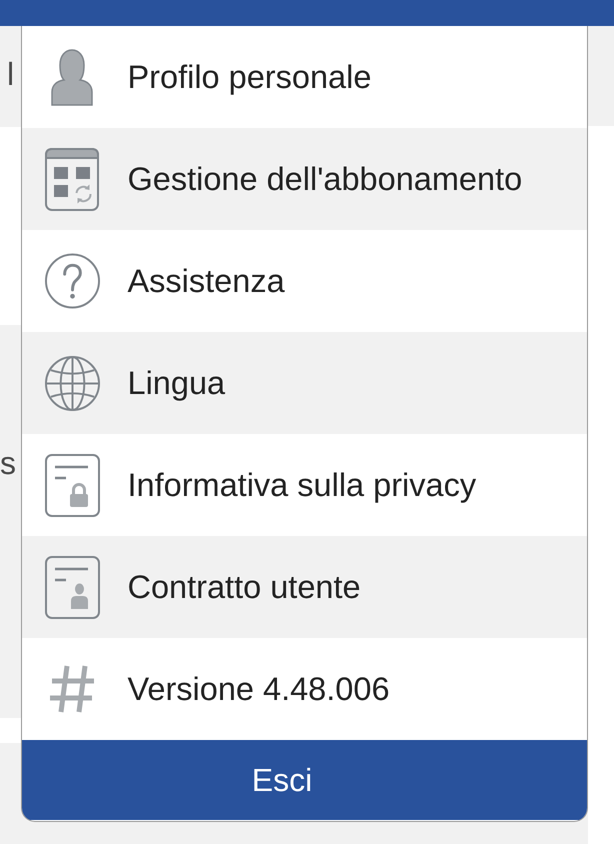  What do you see at coordinates (10, 74) in the screenshot?
I see `background-text: l` at bounding box center [10, 74].